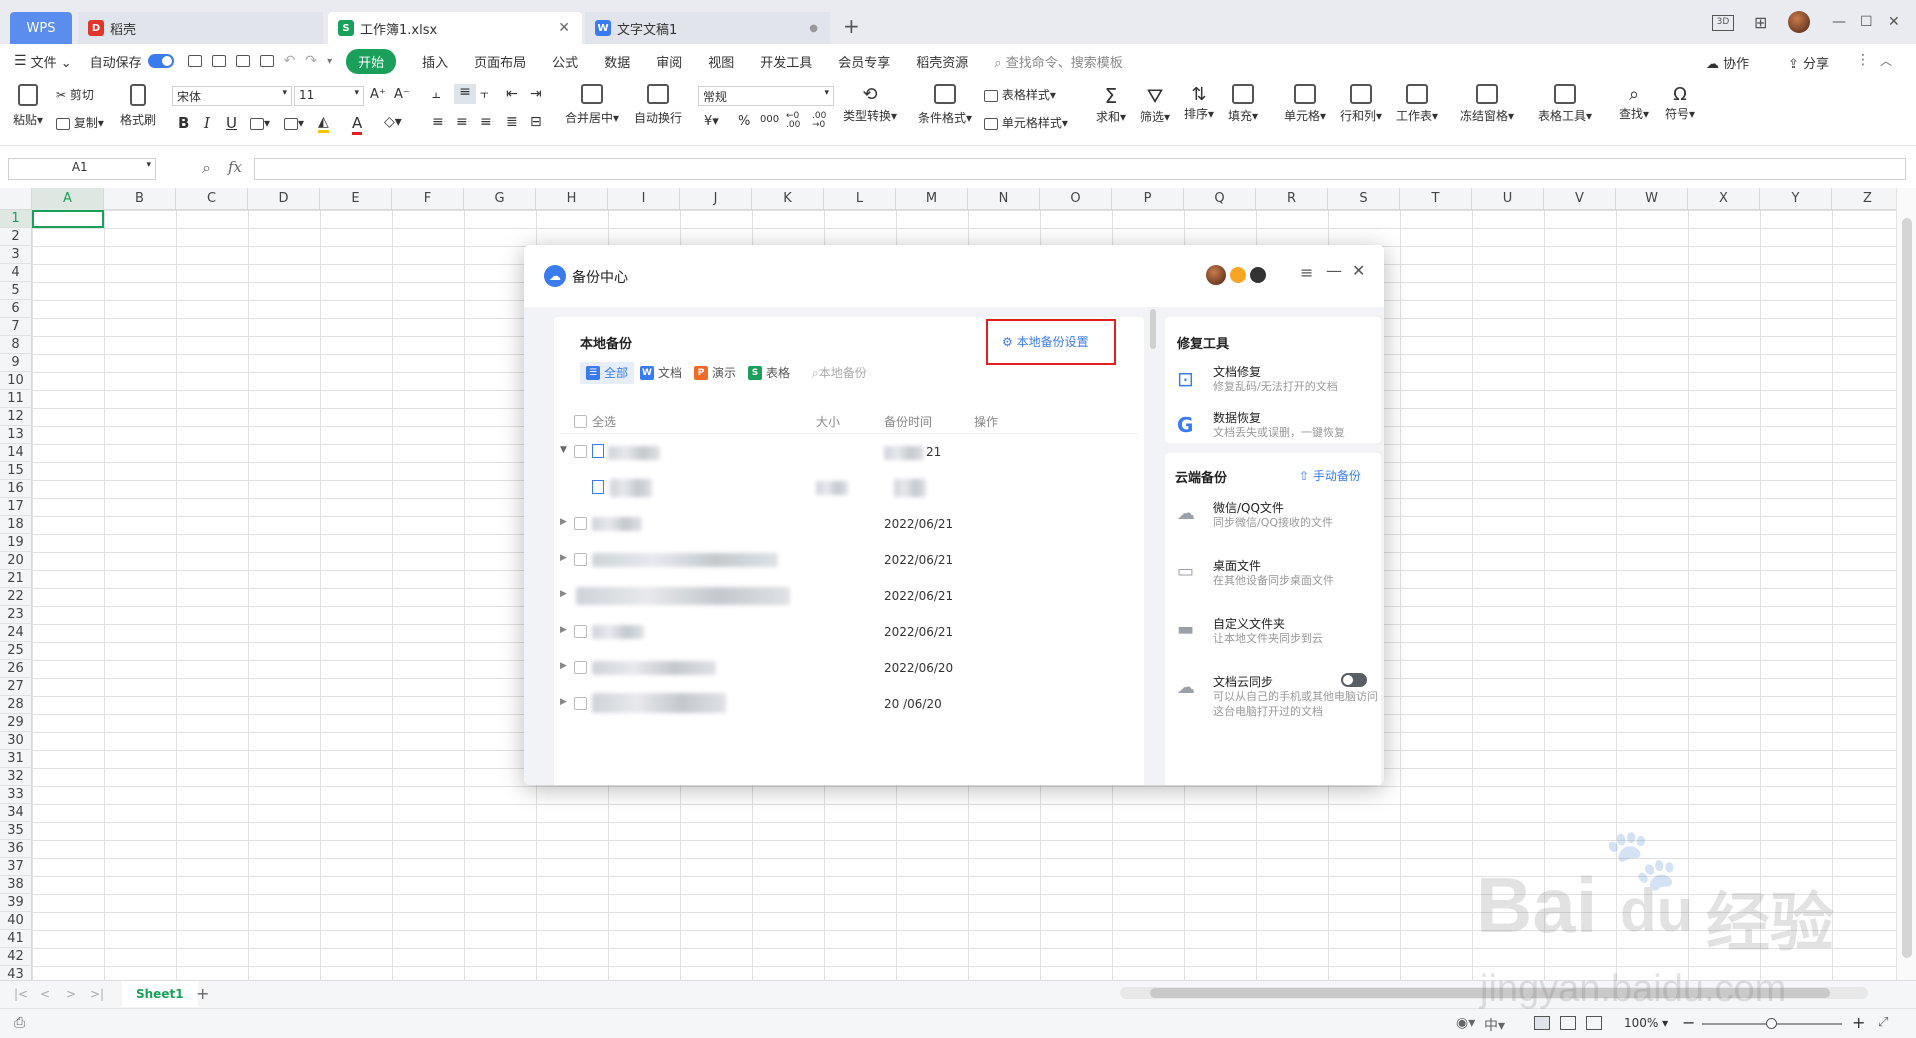  I want to click on filter-button: ⛛ 筛选▾, so click(1155, 104).